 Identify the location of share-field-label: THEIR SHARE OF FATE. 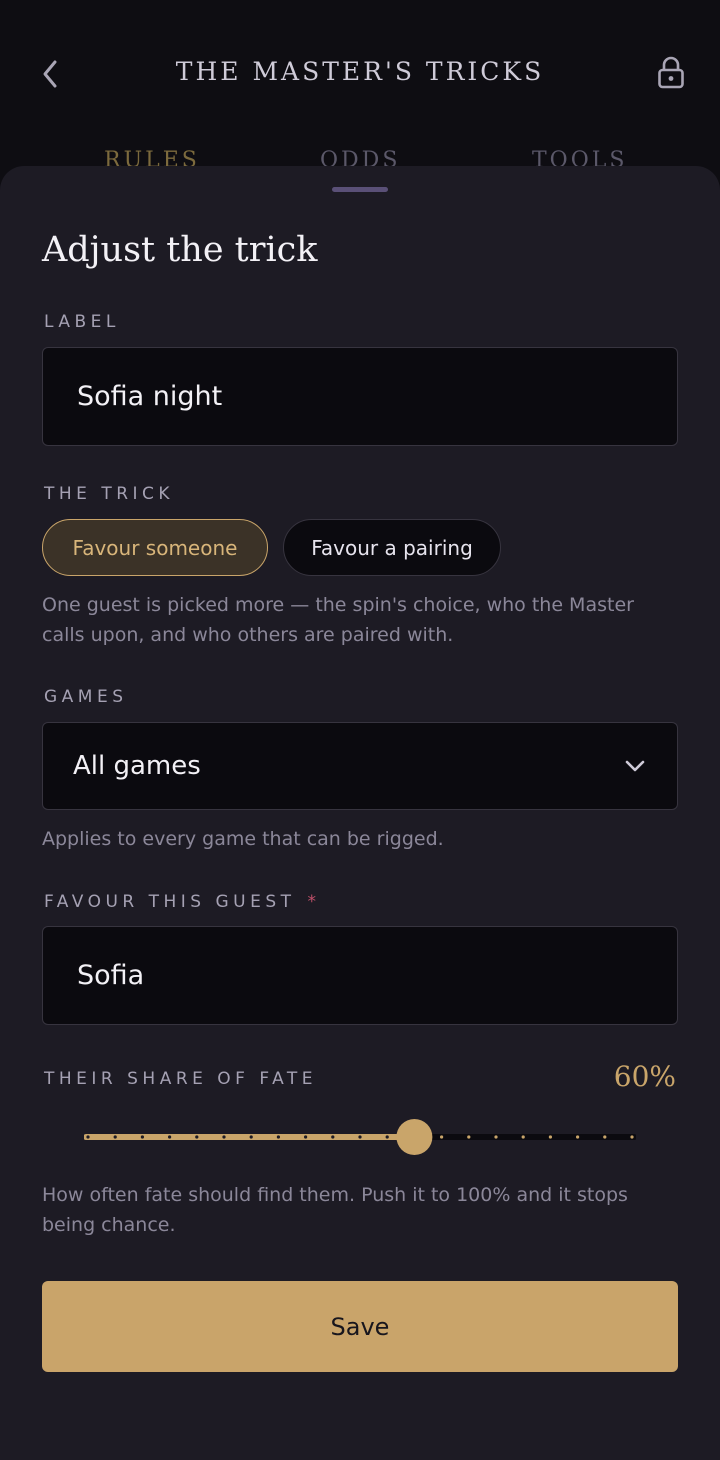
(181, 1079).